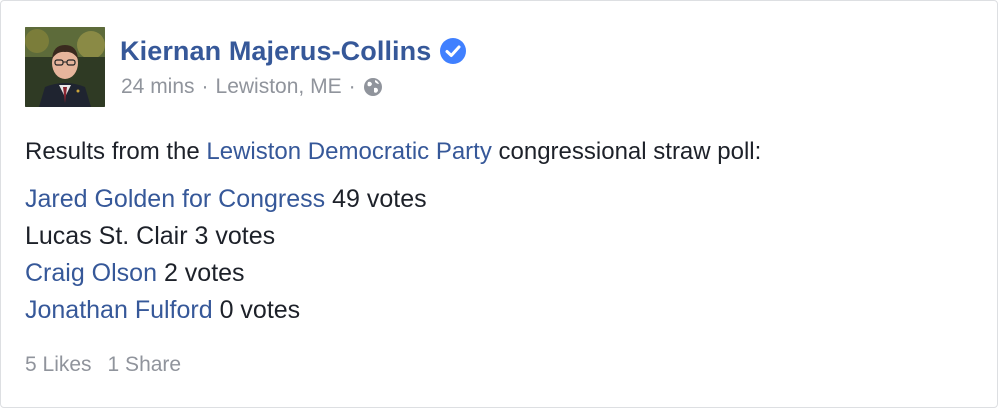 This screenshot has width=998, height=408. I want to click on vote-count: 2 votes, so click(201, 273).